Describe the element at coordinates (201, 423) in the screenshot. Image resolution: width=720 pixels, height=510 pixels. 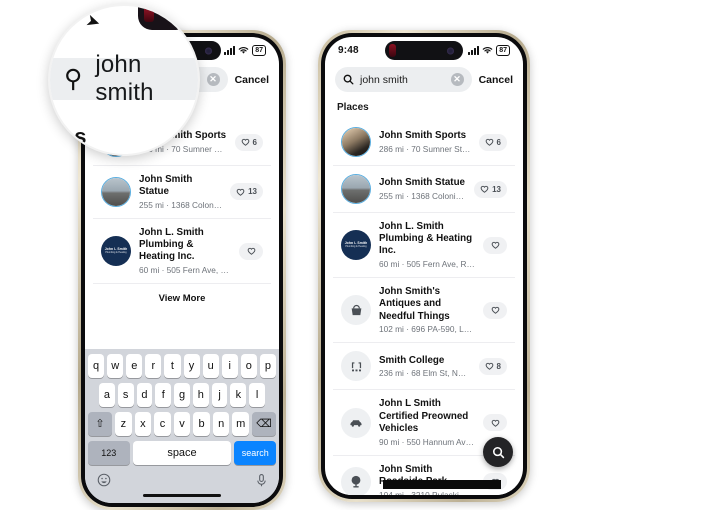
I see `key-b: b` at that location.